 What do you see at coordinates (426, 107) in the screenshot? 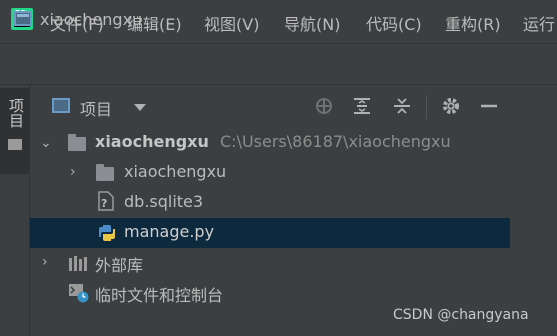
I see `toolbar-divider` at bounding box center [426, 107].